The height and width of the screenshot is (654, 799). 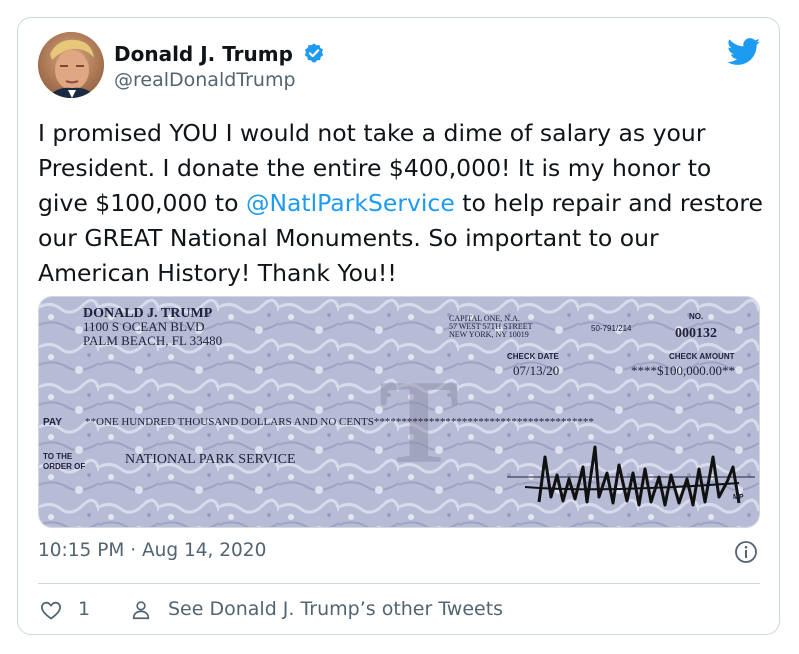 What do you see at coordinates (58, 456) in the screenshot?
I see `check-order-label: TO THE` at bounding box center [58, 456].